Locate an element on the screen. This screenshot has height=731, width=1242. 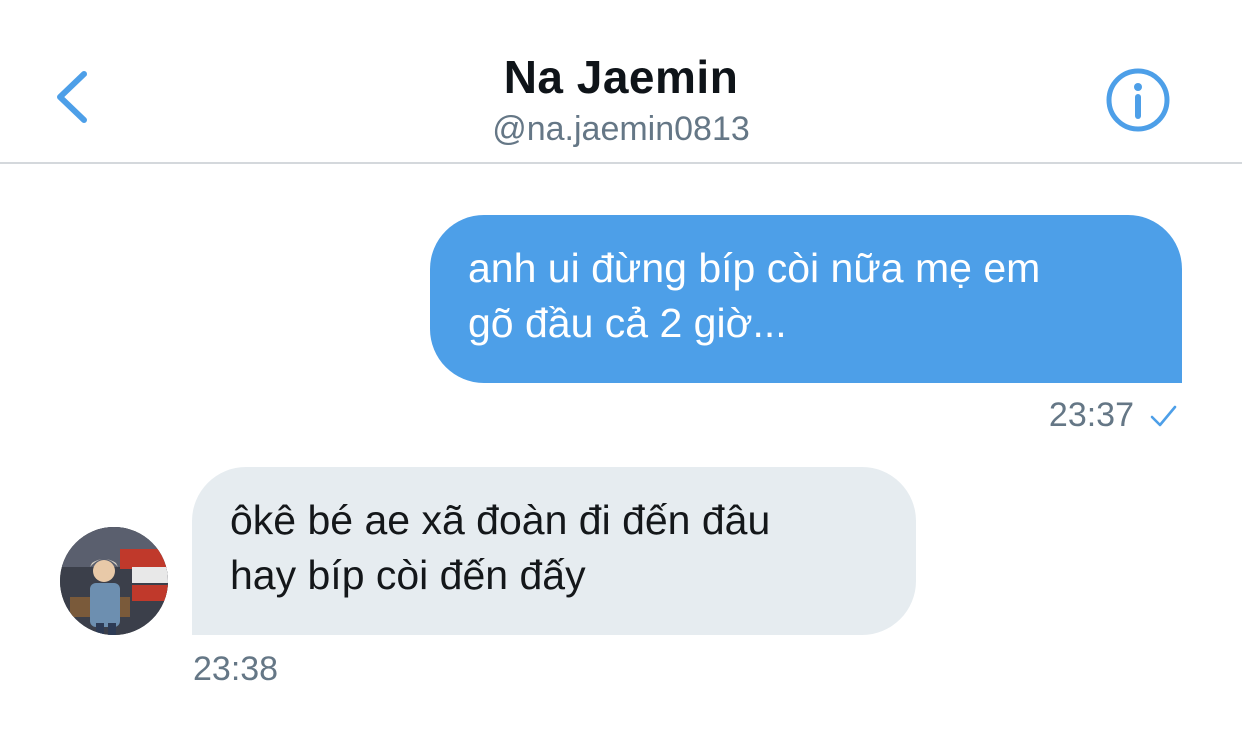
check-icon is located at coordinates (1163, 415).